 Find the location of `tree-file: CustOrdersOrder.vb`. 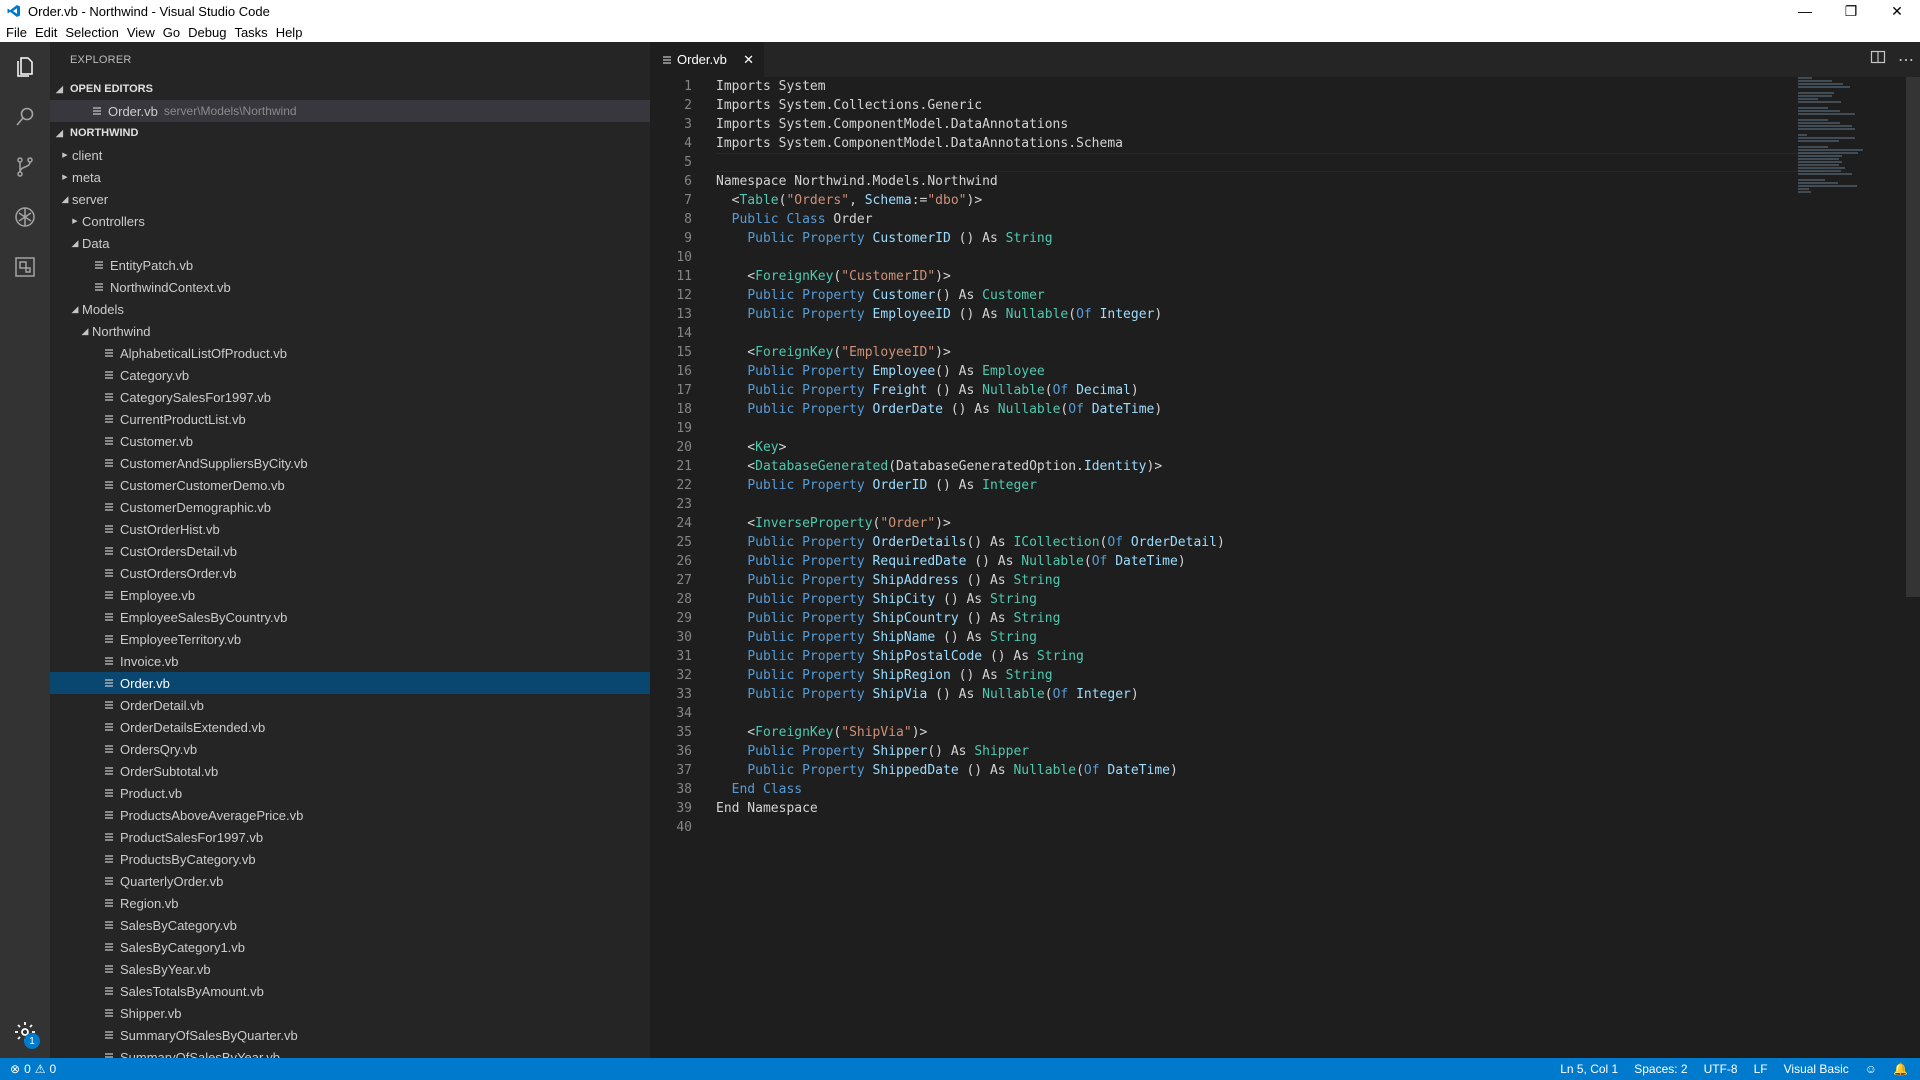

tree-file: CustOrdersOrder.vb is located at coordinates (350, 573).